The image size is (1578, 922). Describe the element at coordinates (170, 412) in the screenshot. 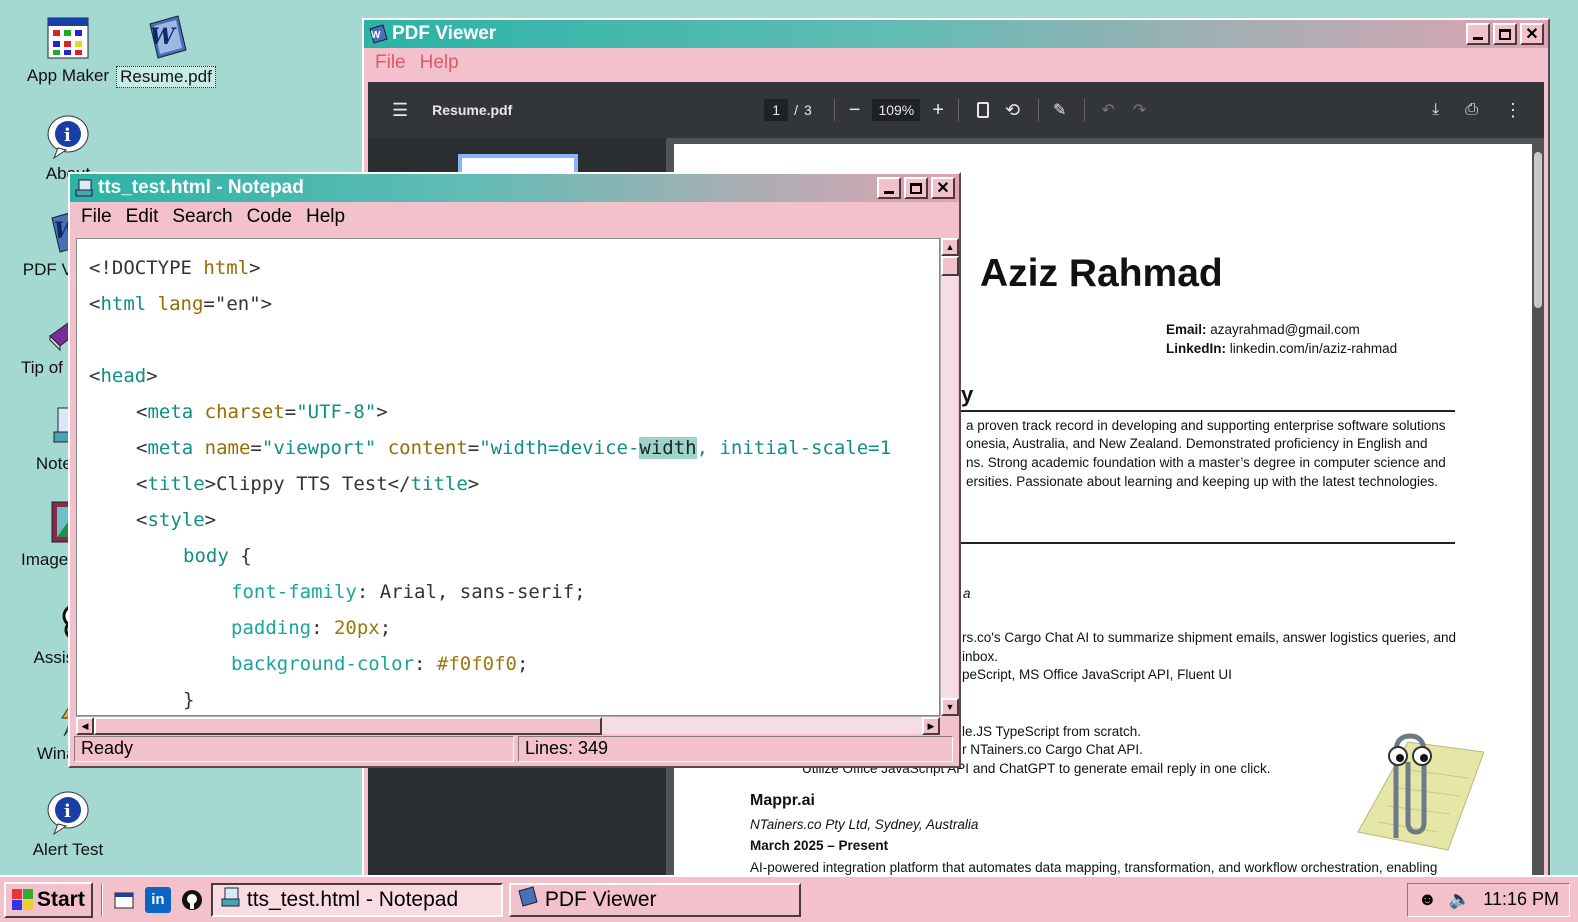

I see `code-token: meta` at that location.